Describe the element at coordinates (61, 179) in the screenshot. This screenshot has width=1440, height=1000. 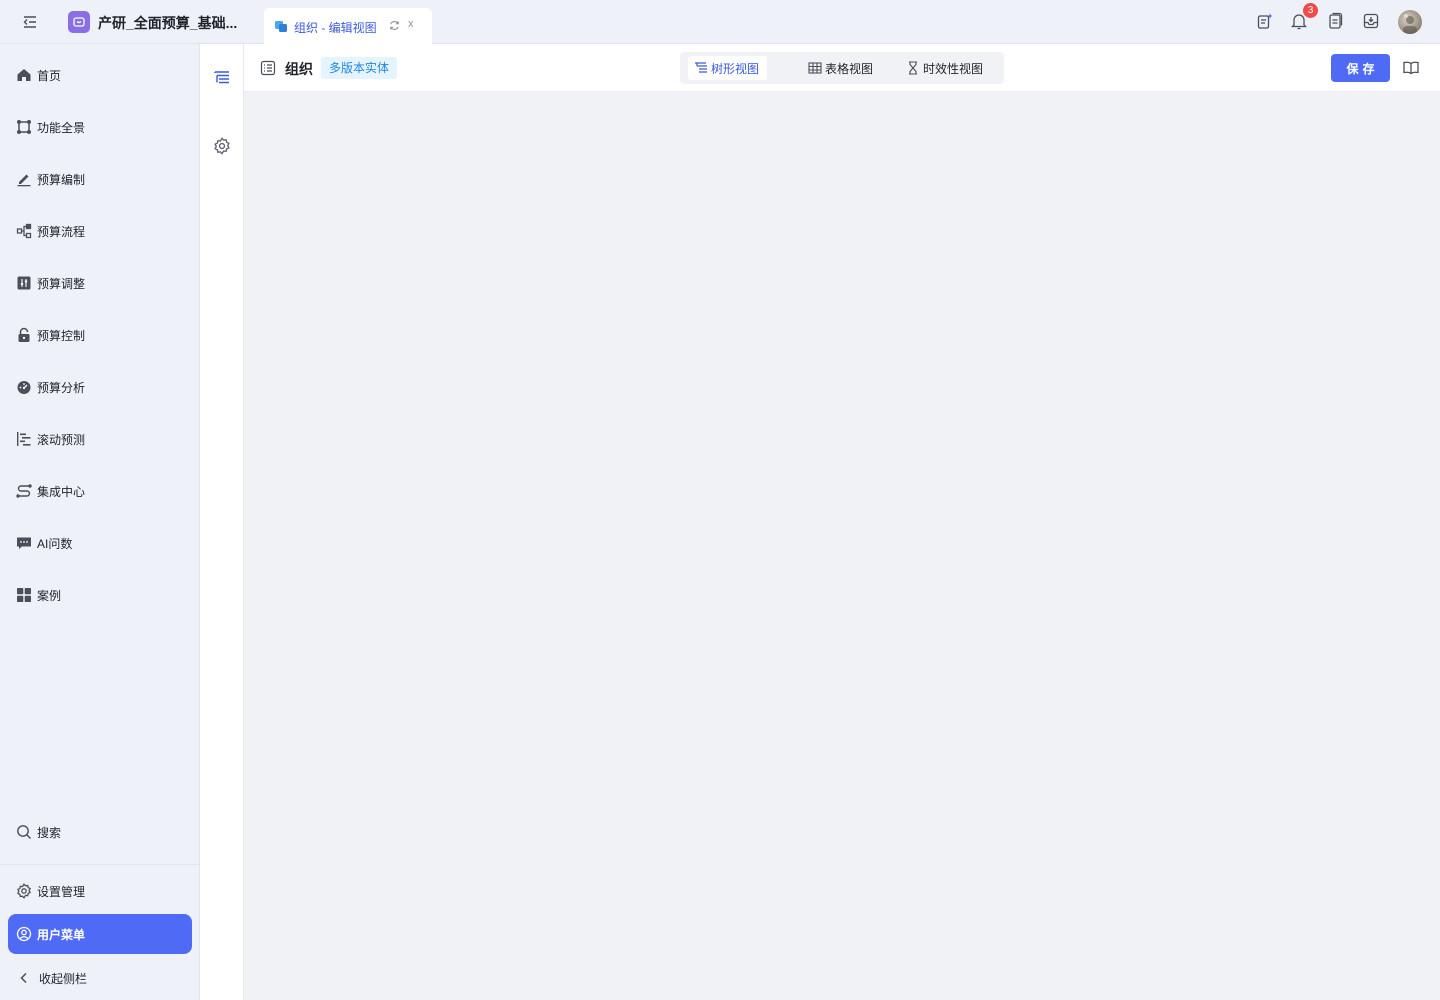
I see `sidebar-item-label: 预算编制` at that location.